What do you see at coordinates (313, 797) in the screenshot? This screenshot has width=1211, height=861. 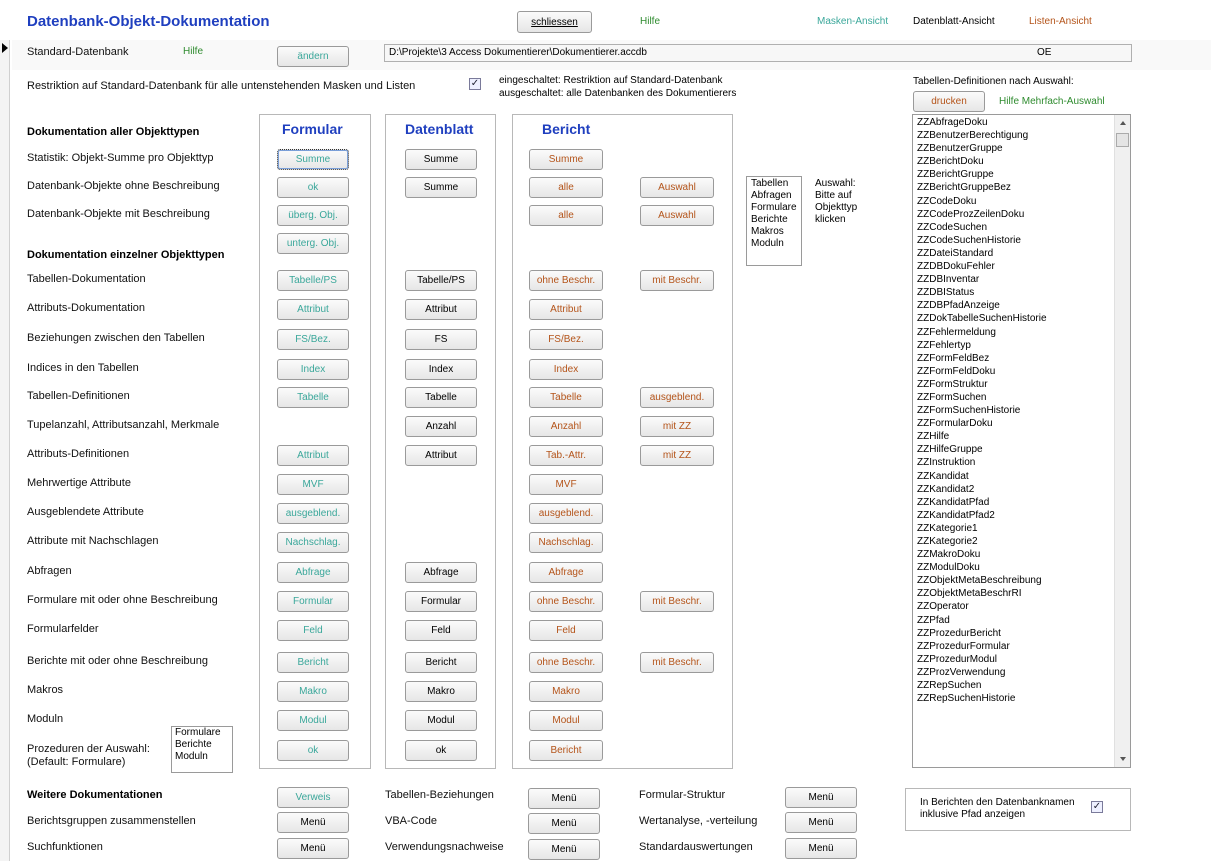 I see `reference-button: Verweis` at bounding box center [313, 797].